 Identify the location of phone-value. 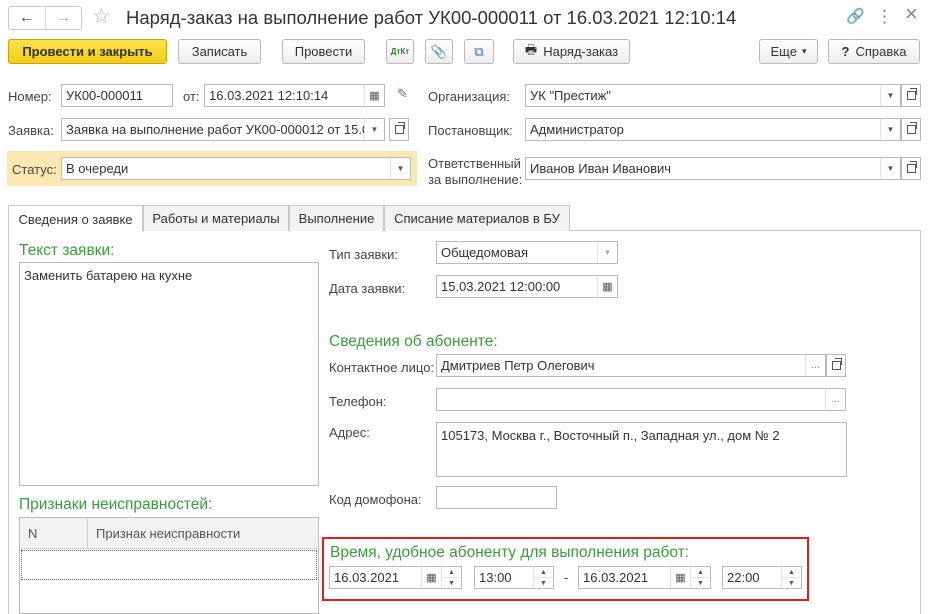
(631, 399).